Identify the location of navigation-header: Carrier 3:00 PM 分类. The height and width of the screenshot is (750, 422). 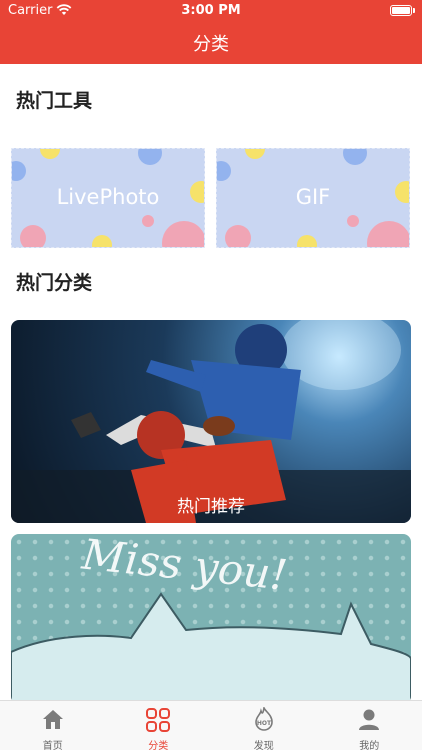
(211, 32).